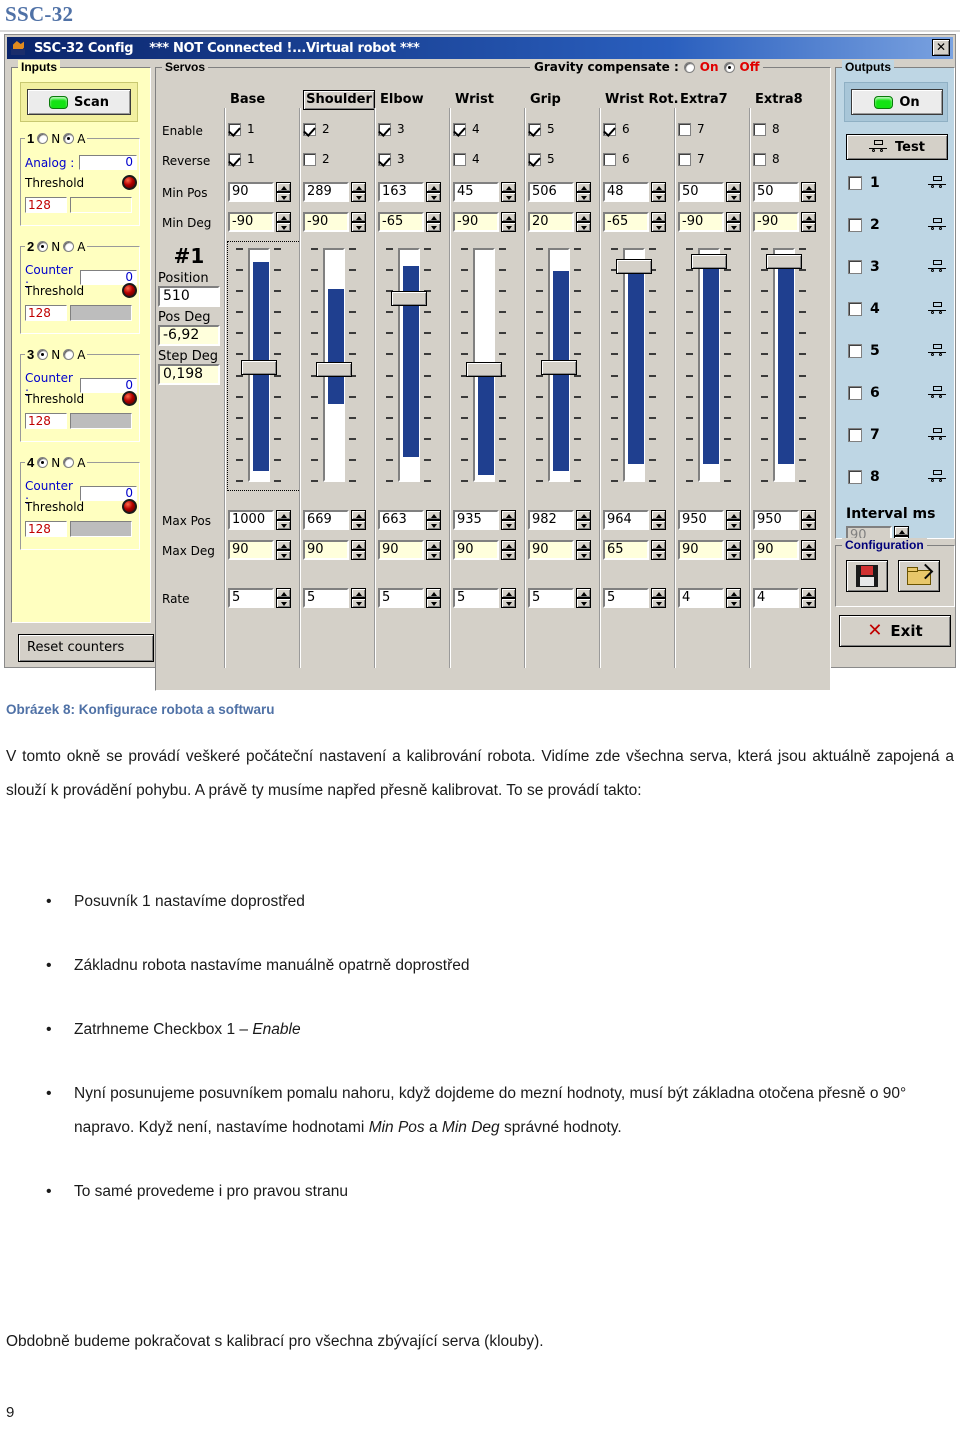  I want to click on rate-stepper-2: 5, so click(334, 598).